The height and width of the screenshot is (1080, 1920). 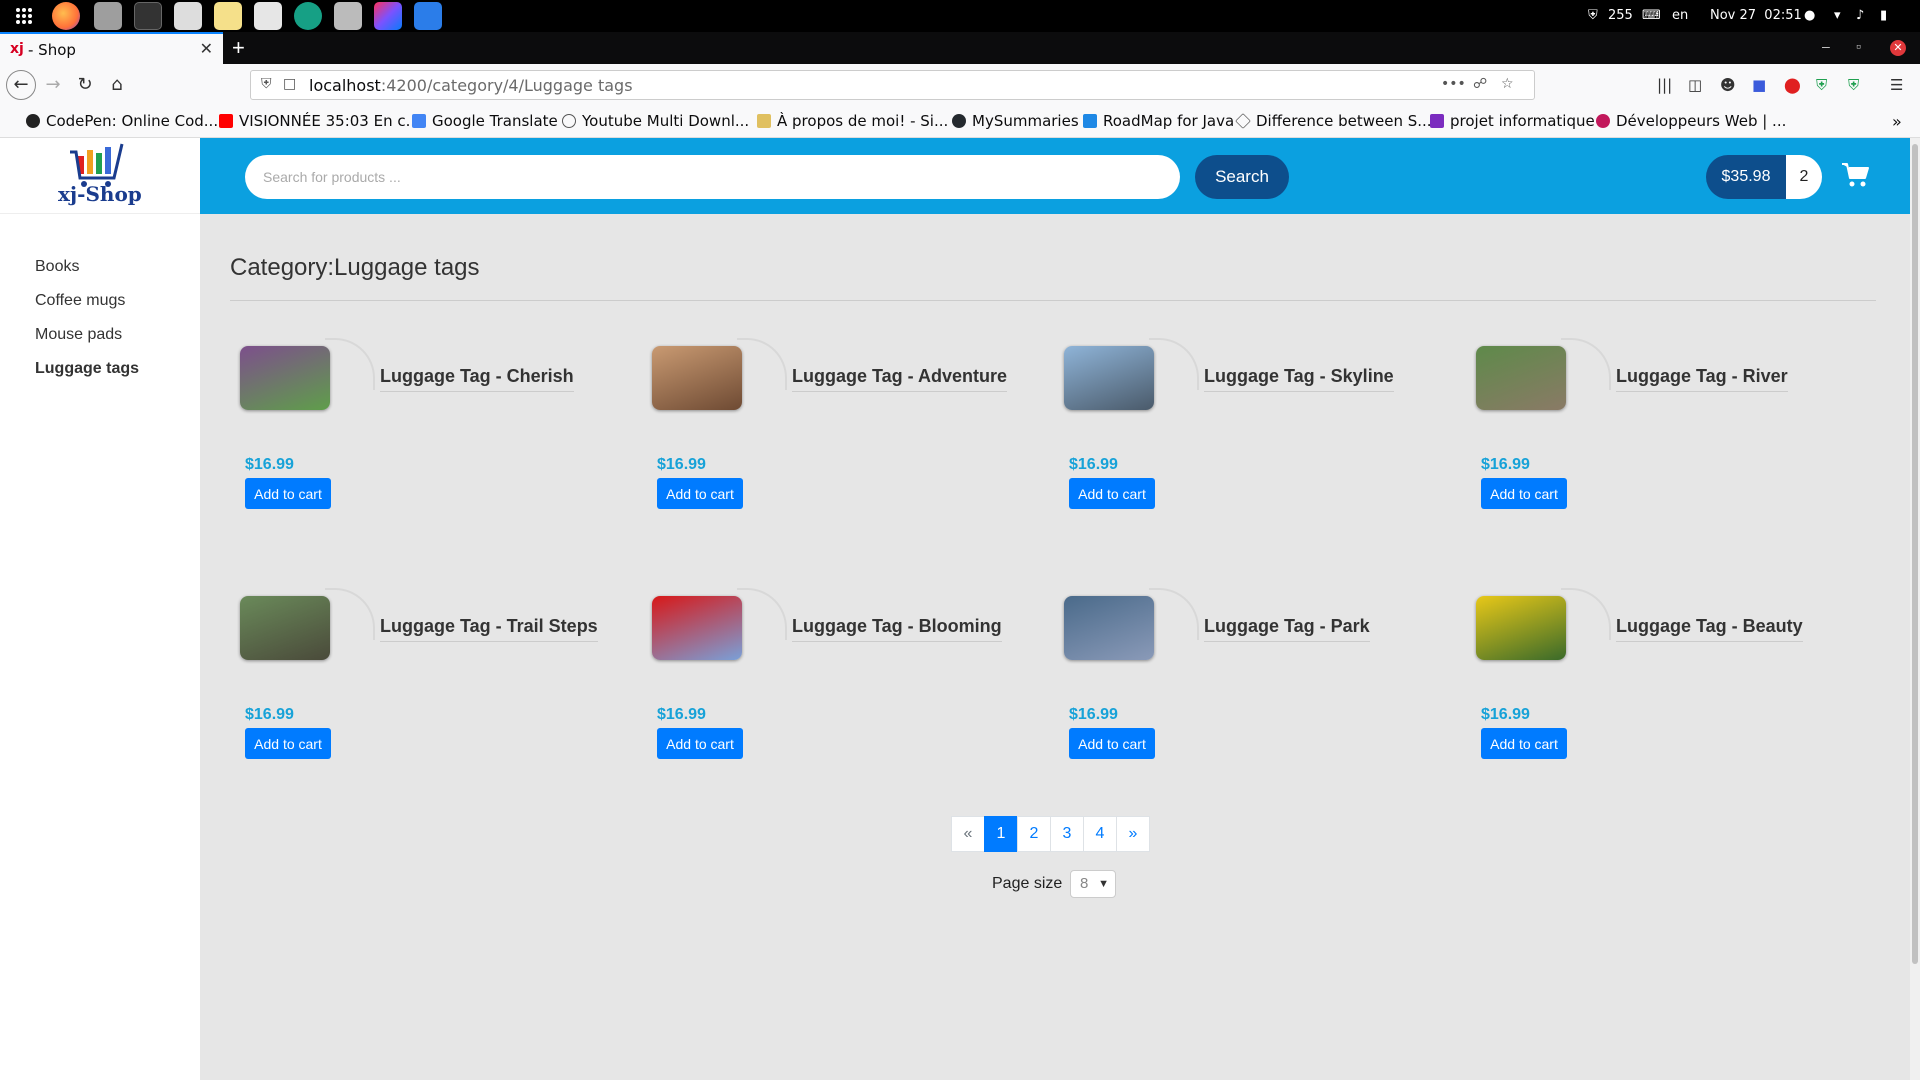 I want to click on product-name: Luggage Tag - Park, so click(x=1287, y=629).